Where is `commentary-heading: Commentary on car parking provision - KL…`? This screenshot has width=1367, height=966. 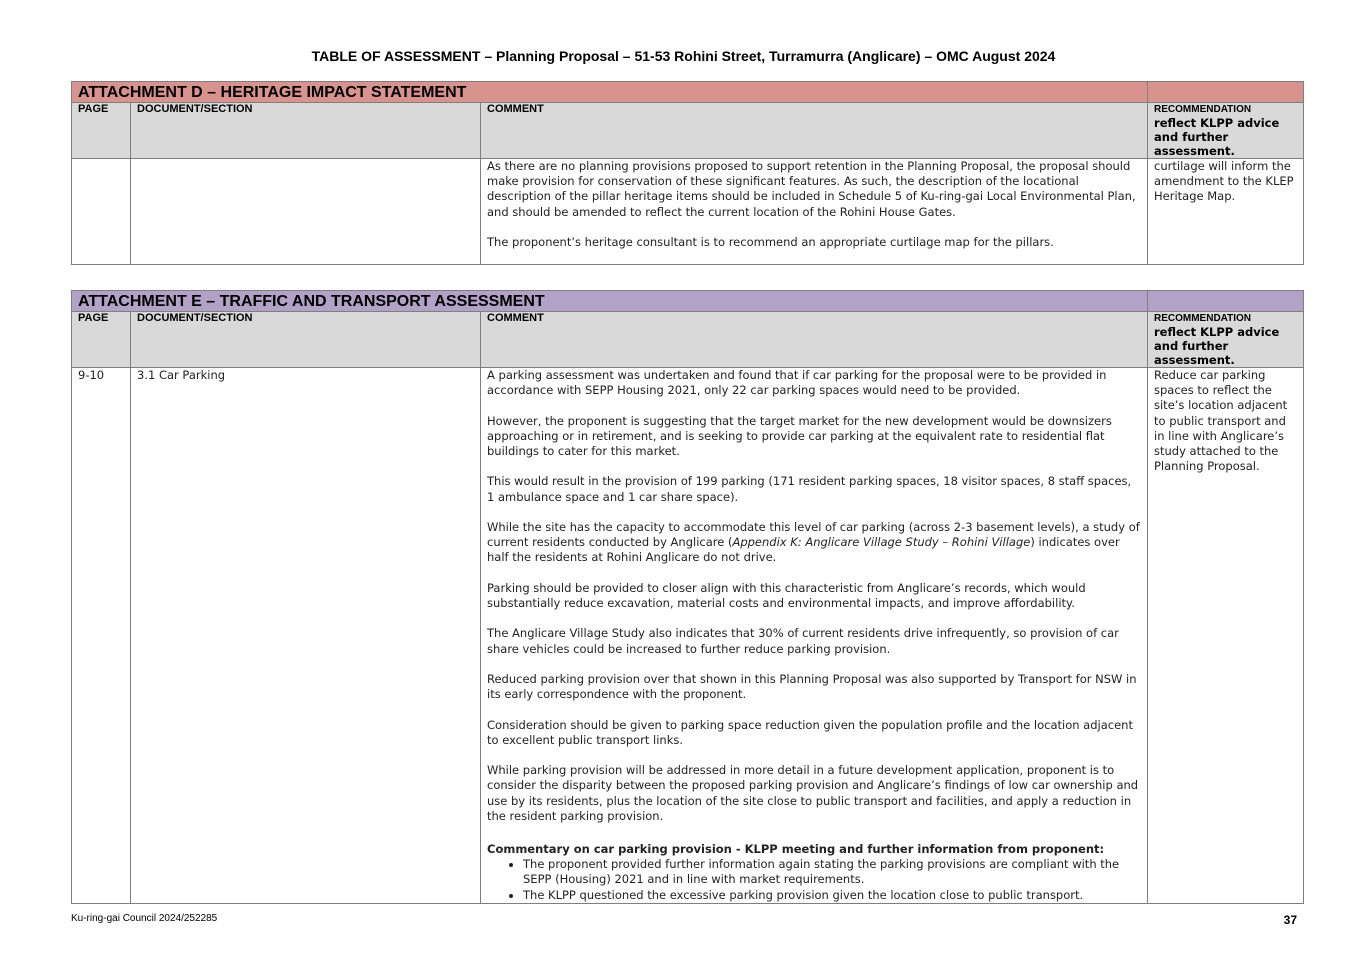
commentary-heading: Commentary on car parking provision - KL… is located at coordinates (796, 848).